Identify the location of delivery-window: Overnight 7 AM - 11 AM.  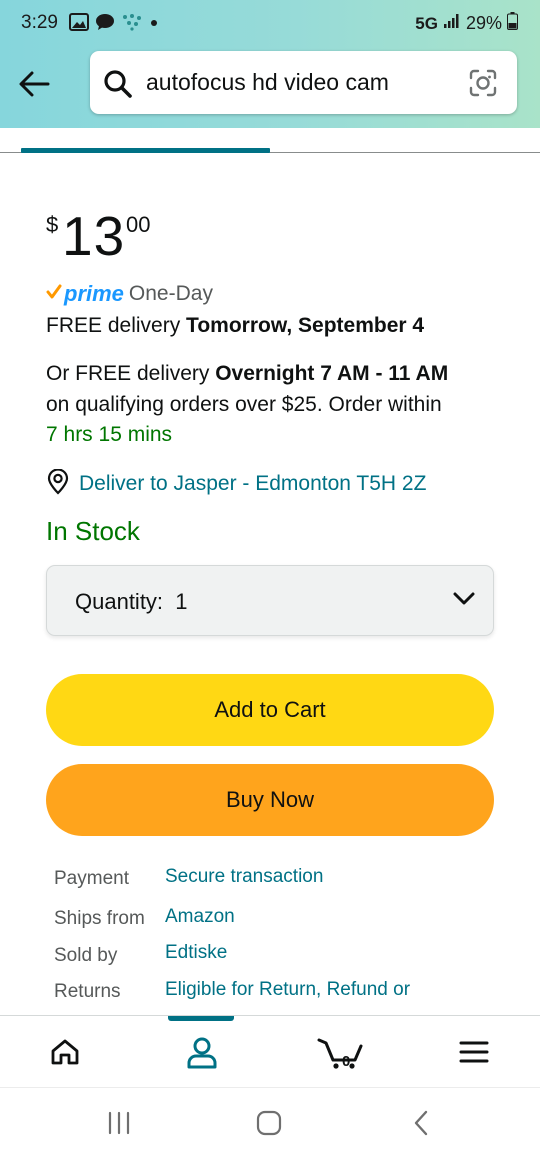
(332, 373).